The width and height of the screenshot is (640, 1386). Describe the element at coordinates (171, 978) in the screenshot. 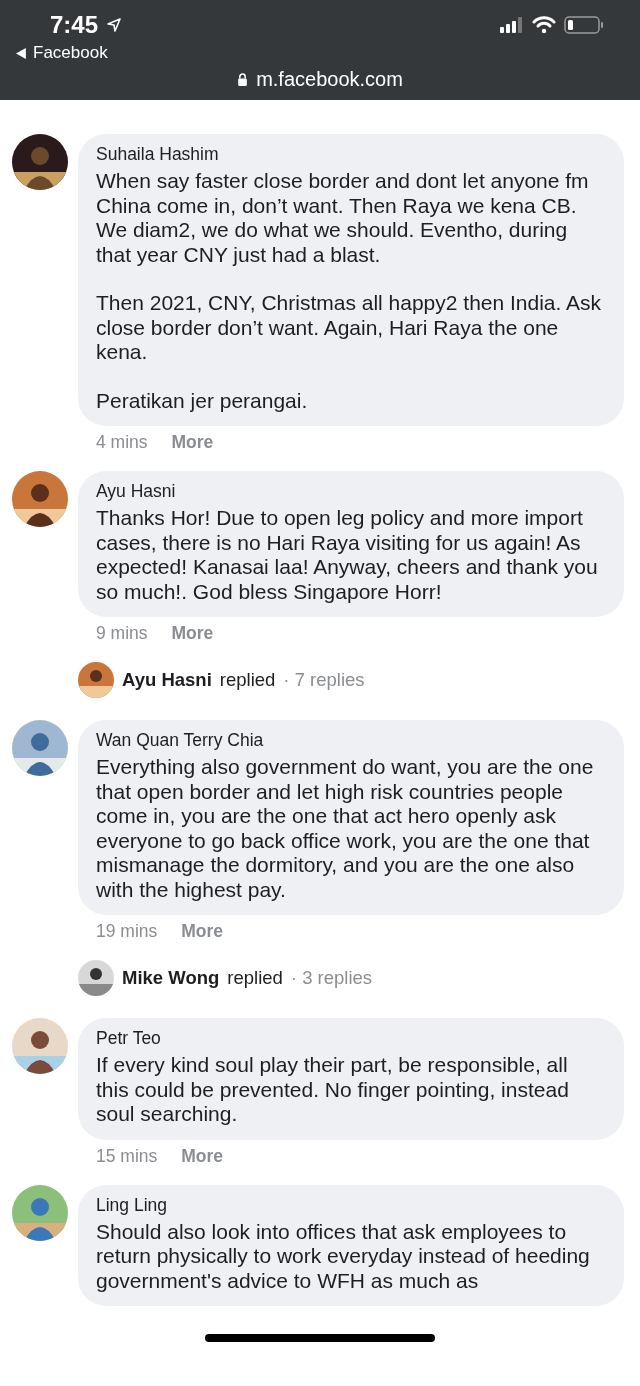

I see `reply-author: Mike Wong` at that location.